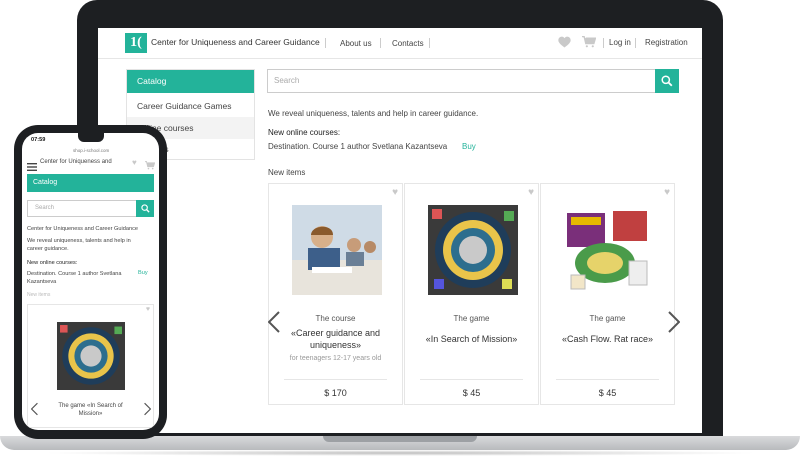 The width and height of the screenshot is (800, 457). Describe the element at coordinates (52, 263) in the screenshot. I see `phone-online-title: New online courses:` at that location.